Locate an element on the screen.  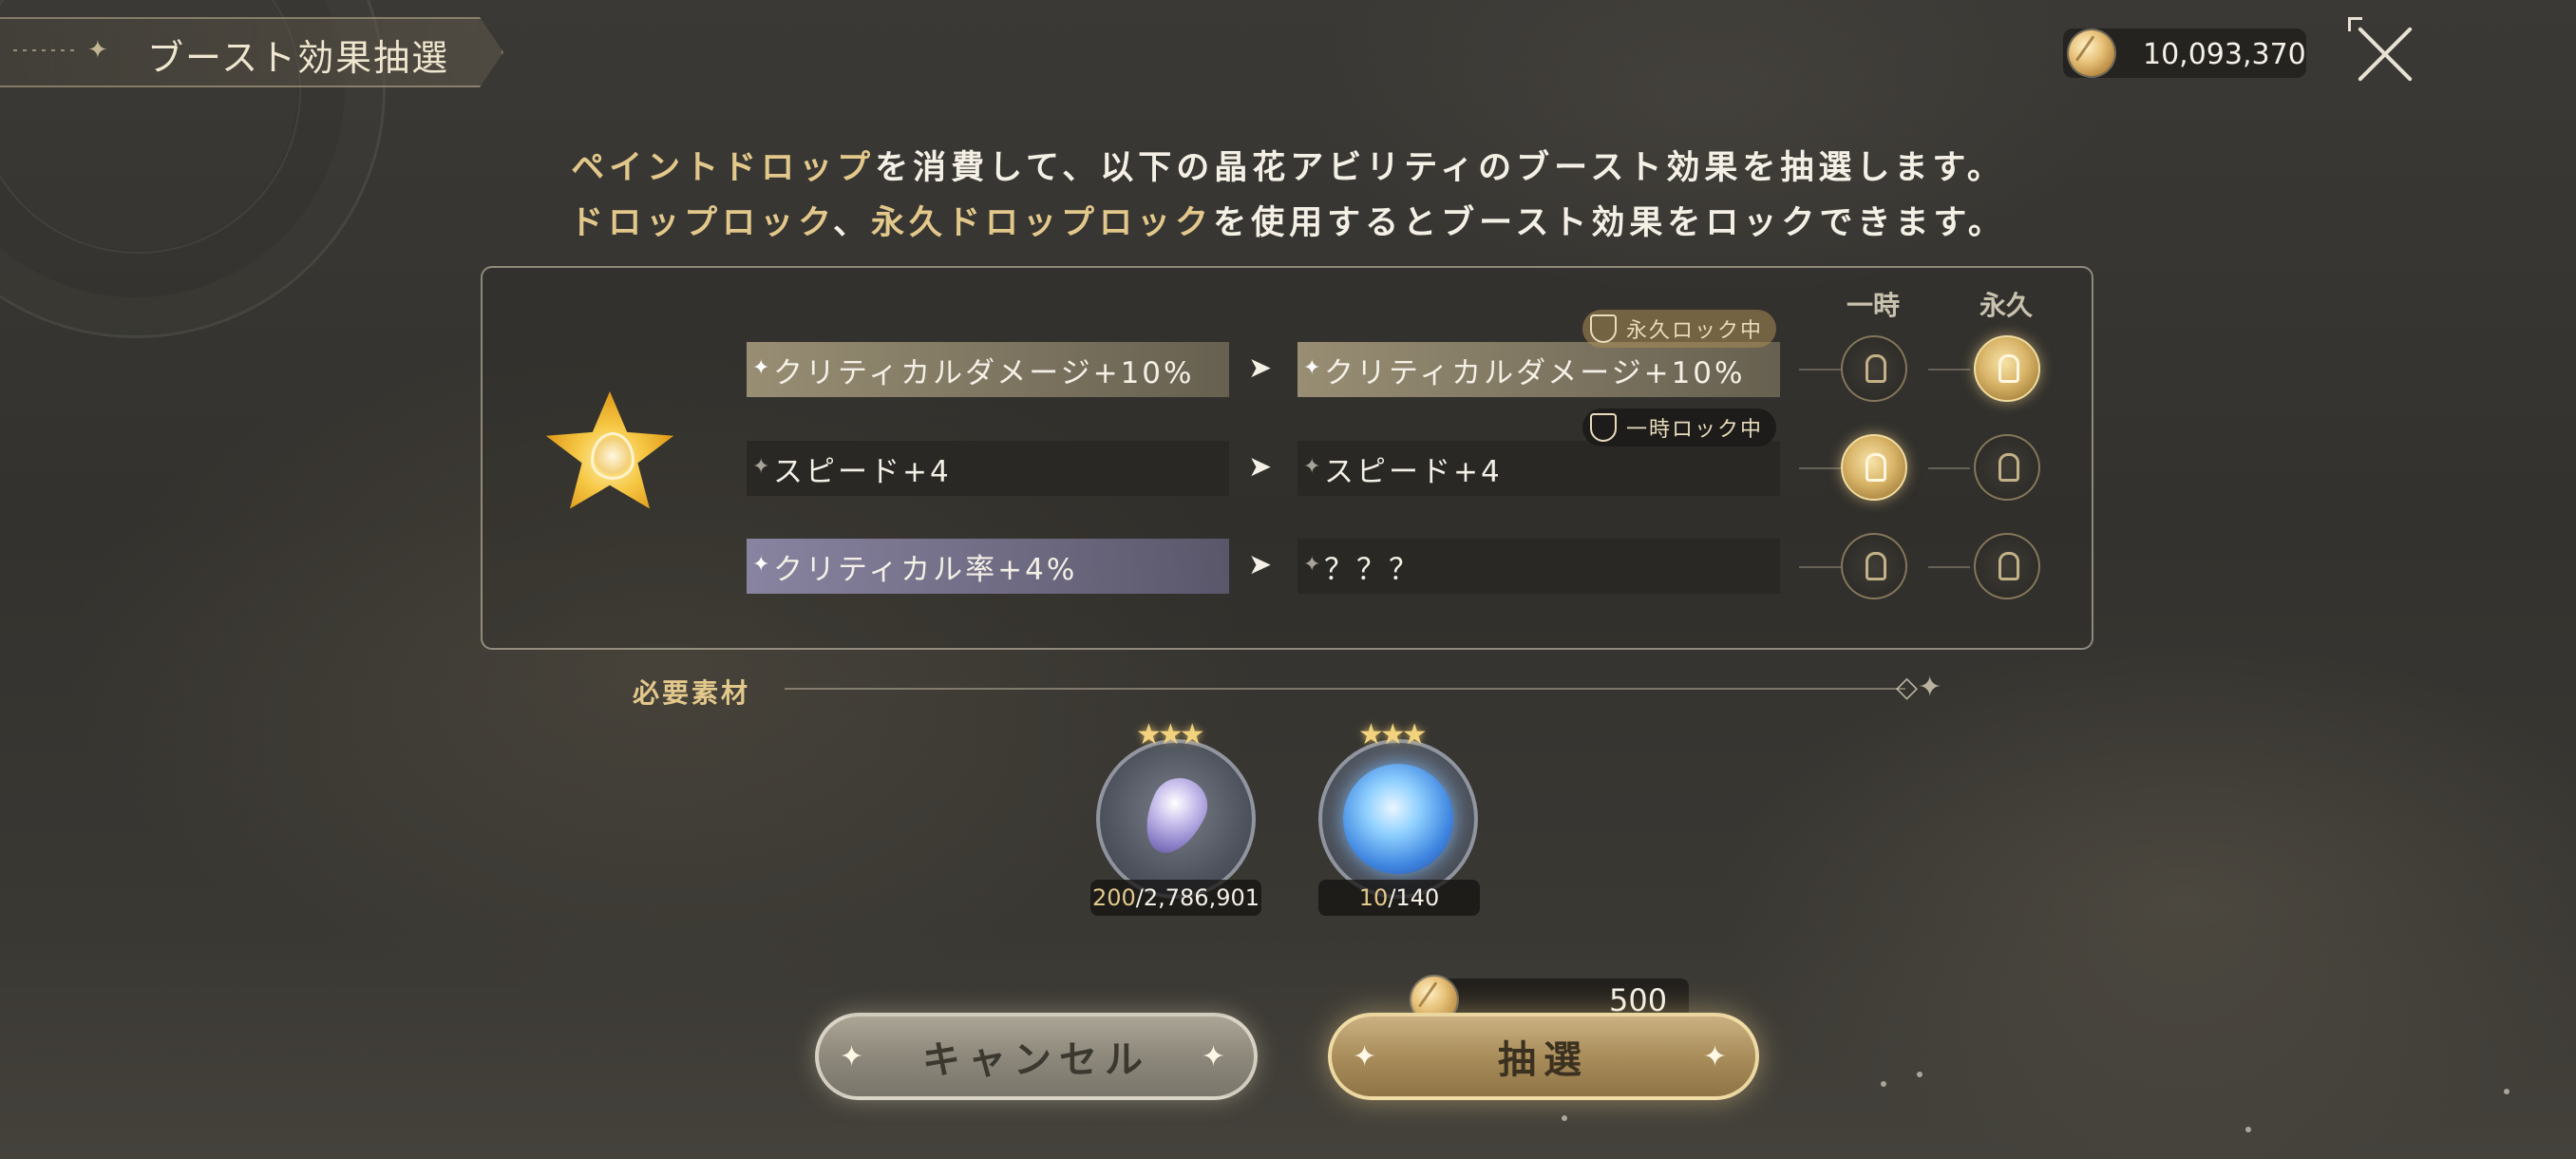
lock-status-badge: 一時ロック中 is located at coordinates (1679, 427).